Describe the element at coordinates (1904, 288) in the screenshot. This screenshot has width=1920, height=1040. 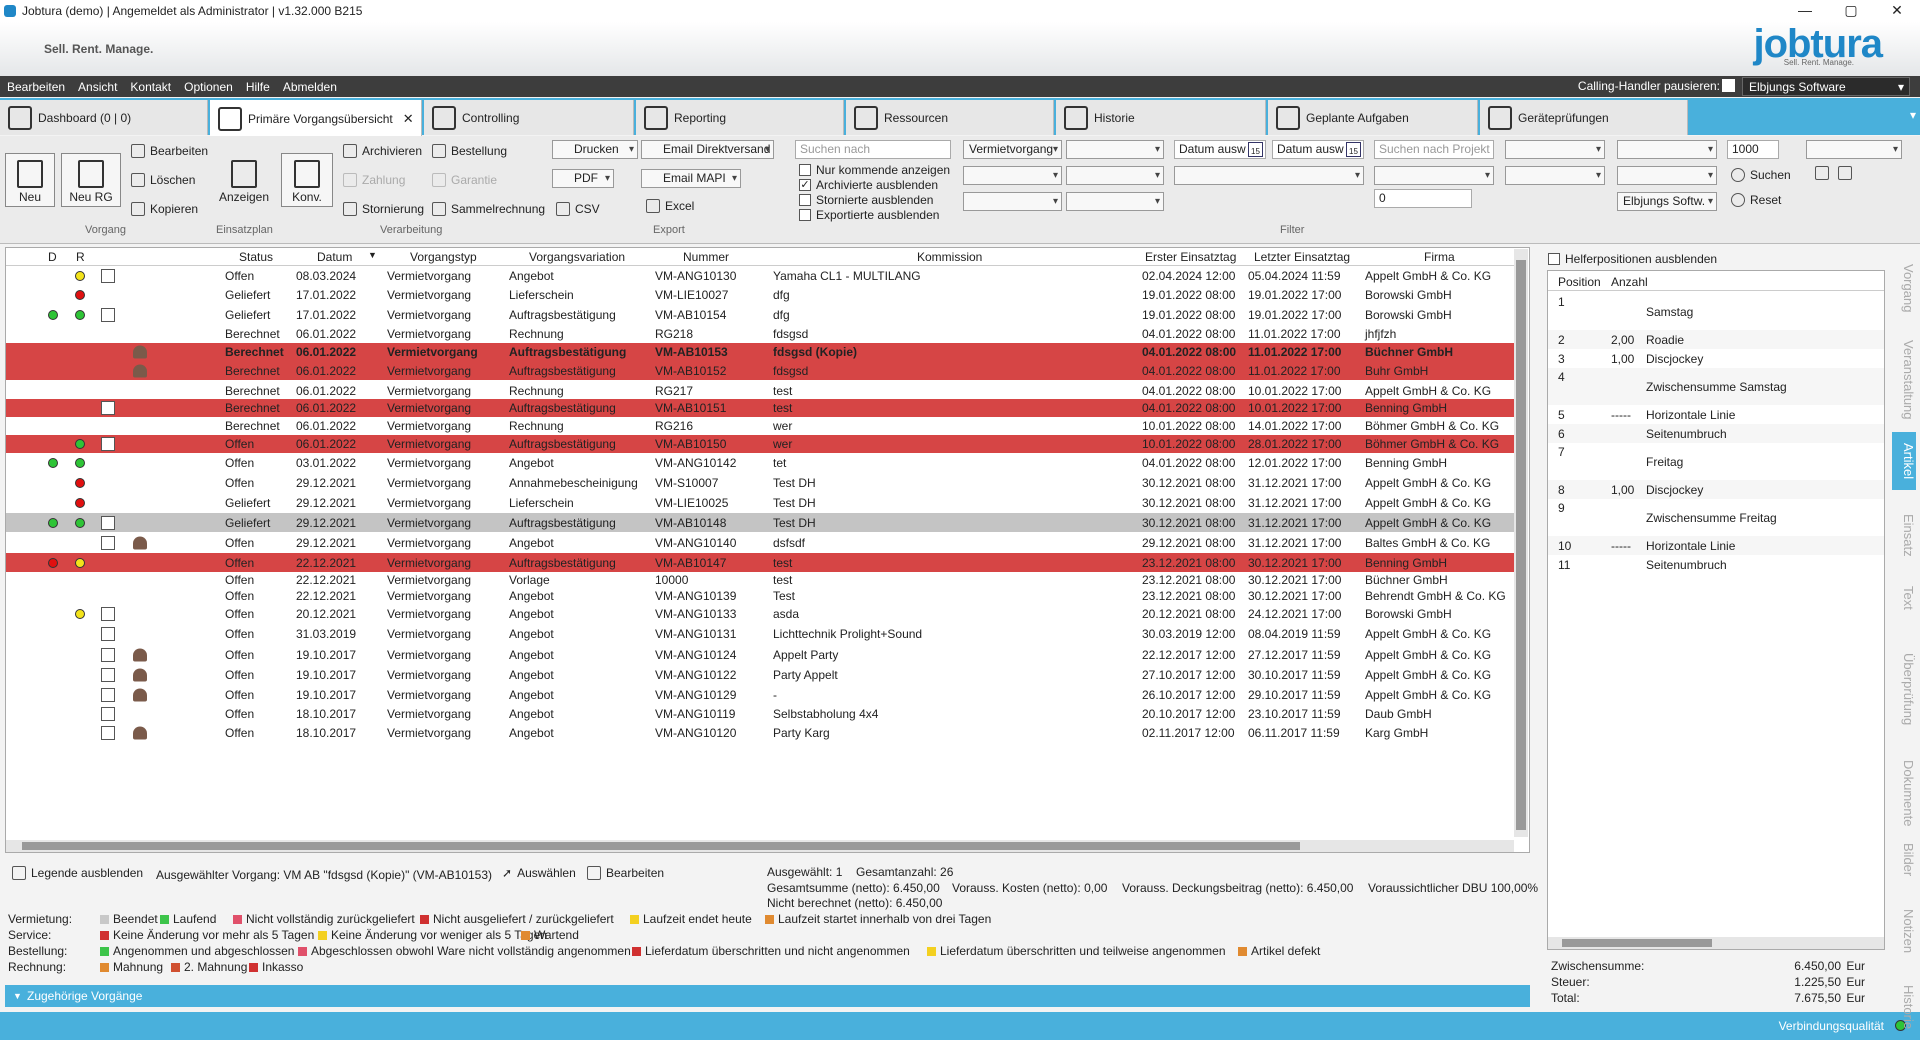
I see `vertical-tab-vorgang: Vorgang` at that location.